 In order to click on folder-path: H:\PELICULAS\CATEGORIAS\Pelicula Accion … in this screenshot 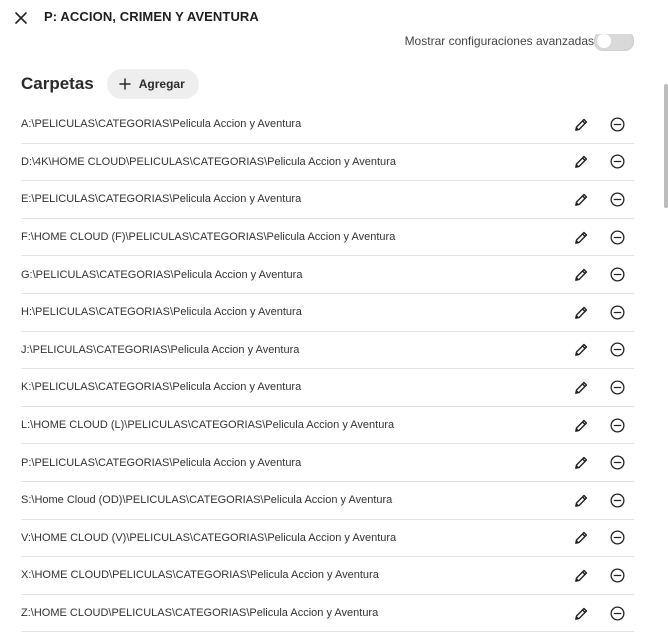, I will do `click(161, 312)`.